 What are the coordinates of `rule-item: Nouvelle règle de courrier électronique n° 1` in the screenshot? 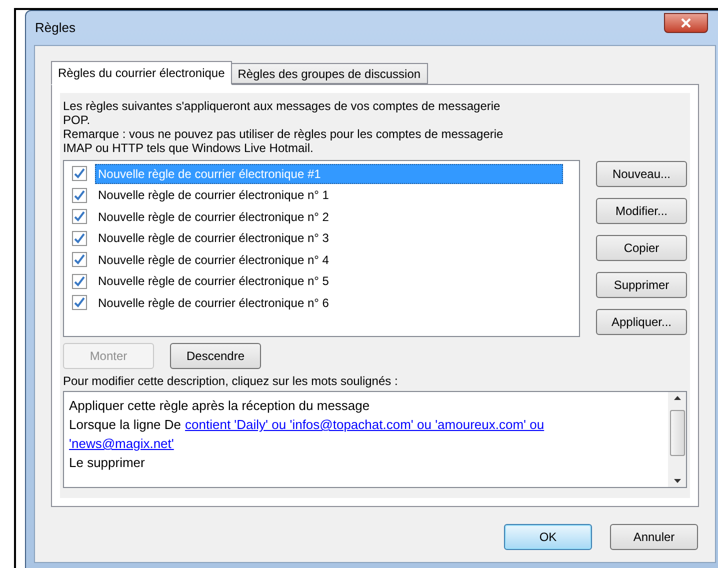 It's located at (329, 195).